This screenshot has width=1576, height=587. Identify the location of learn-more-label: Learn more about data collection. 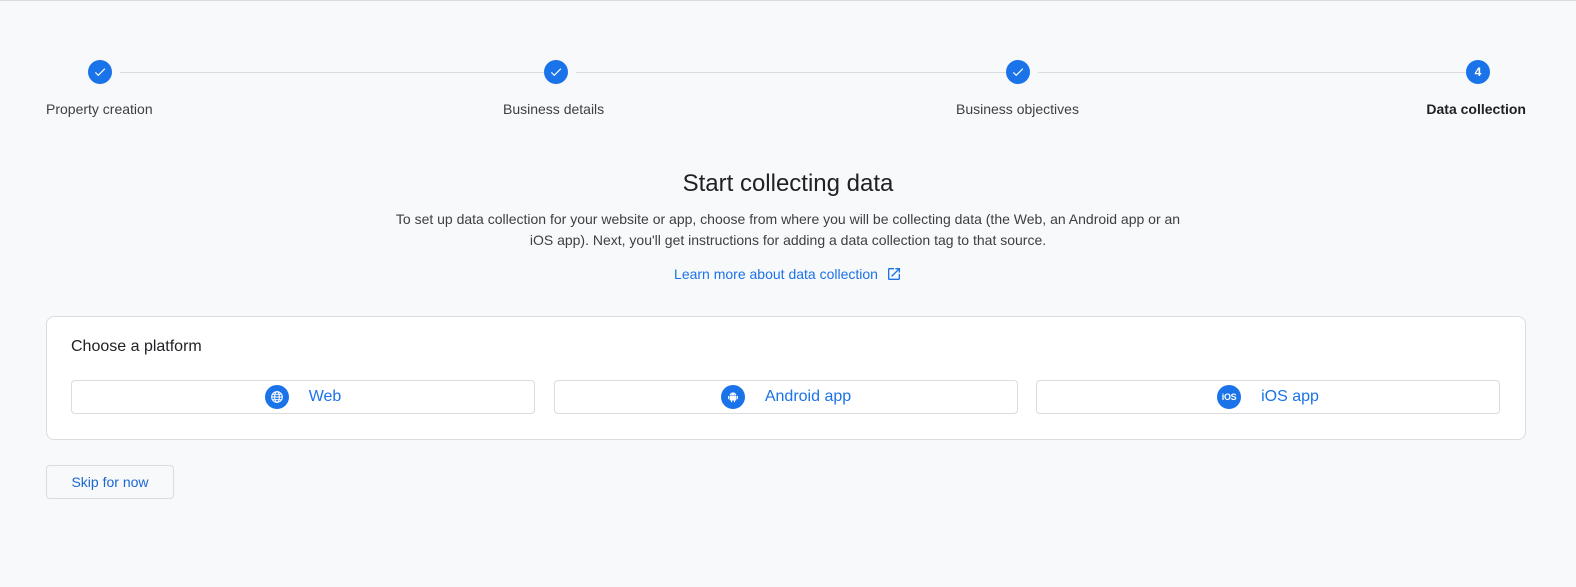
(776, 274).